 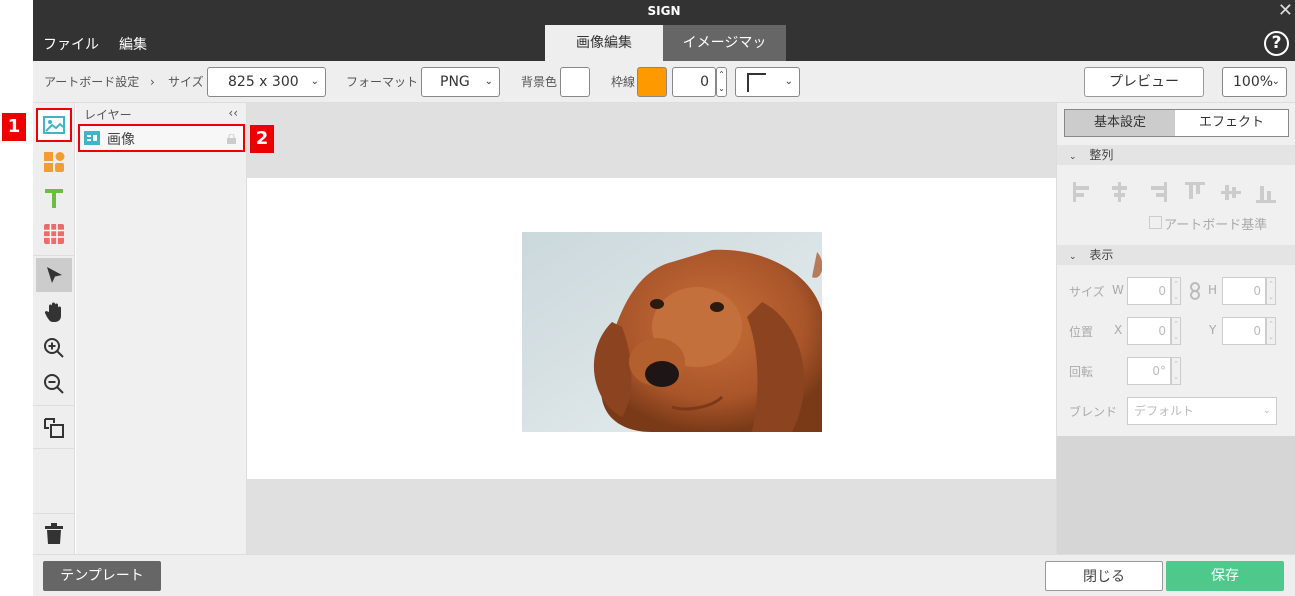 I want to click on shapes-icon, so click(x=54, y=162).